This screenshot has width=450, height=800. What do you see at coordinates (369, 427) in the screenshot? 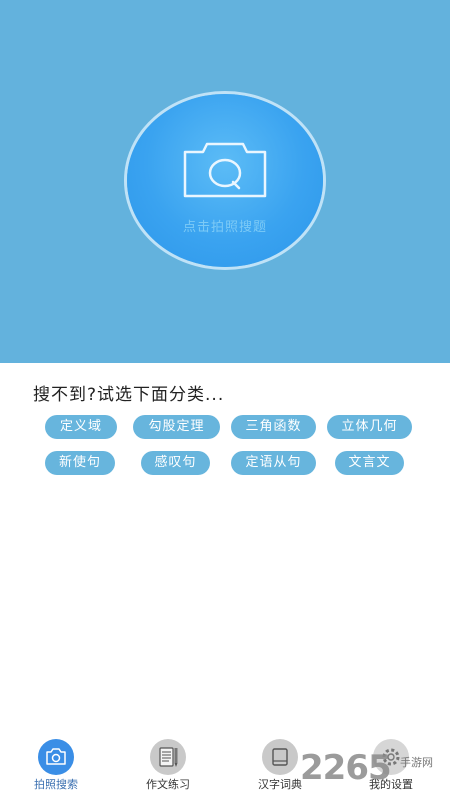
I see `category-chip-solid-geometry: 立体几何` at bounding box center [369, 427].